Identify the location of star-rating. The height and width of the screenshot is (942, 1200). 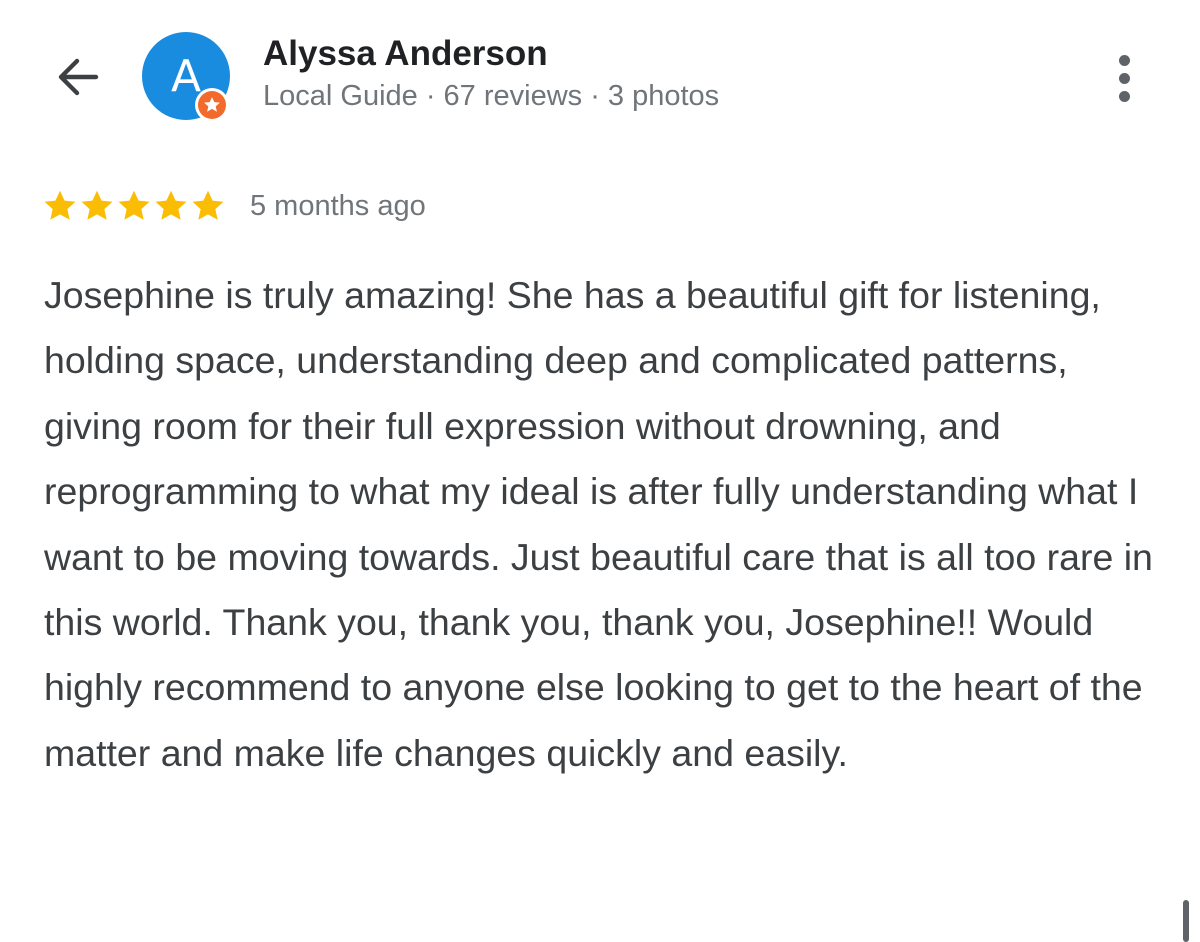
(134, 206).